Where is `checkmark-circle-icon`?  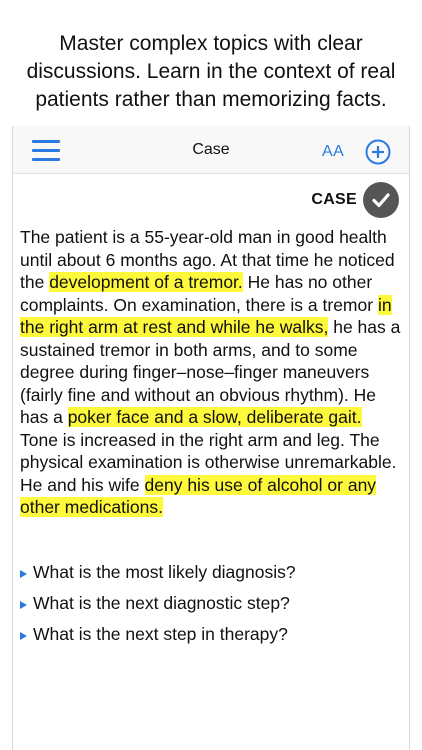
checkmark-circle-icon is located at coordinates (381, 200).